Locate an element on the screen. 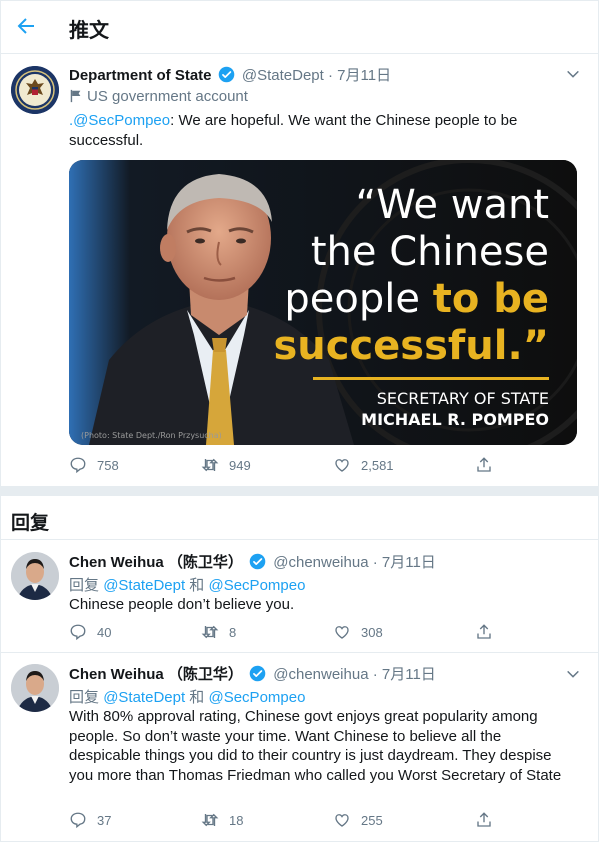  svg-text: successful.” is located at coordinates (411, 346).